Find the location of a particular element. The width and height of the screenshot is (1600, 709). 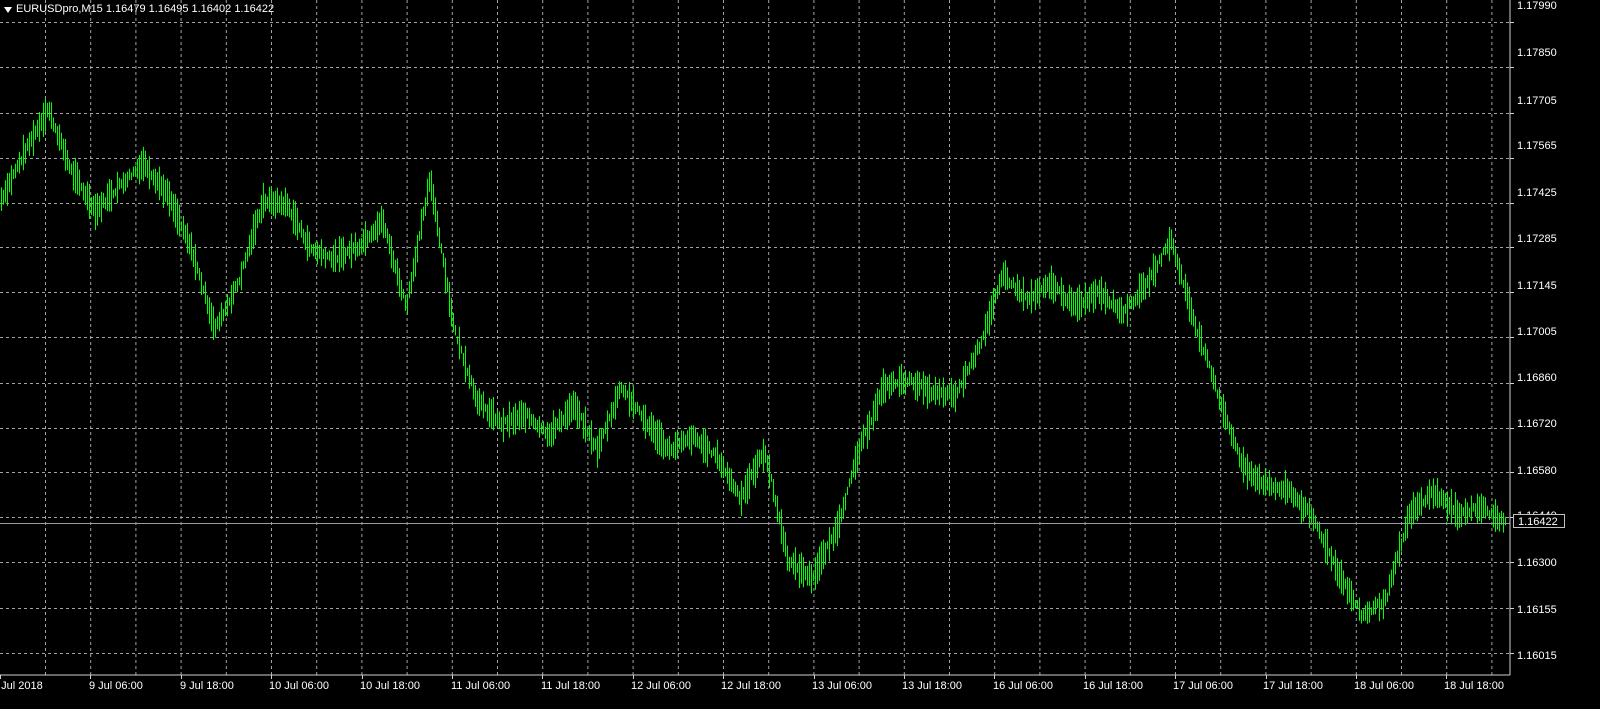

time-axis-label: 13 Jul 06:00 is located at coordinates (842, 686).